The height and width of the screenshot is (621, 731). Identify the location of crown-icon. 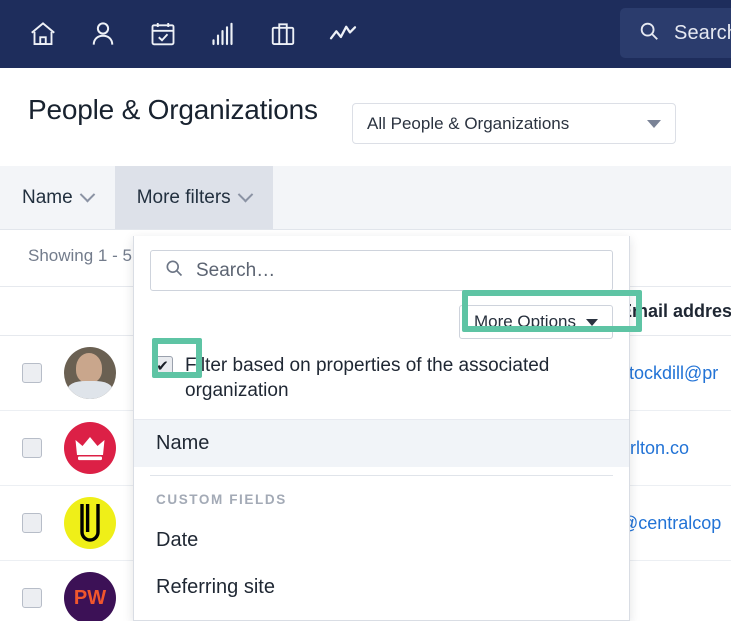
(90, 449).